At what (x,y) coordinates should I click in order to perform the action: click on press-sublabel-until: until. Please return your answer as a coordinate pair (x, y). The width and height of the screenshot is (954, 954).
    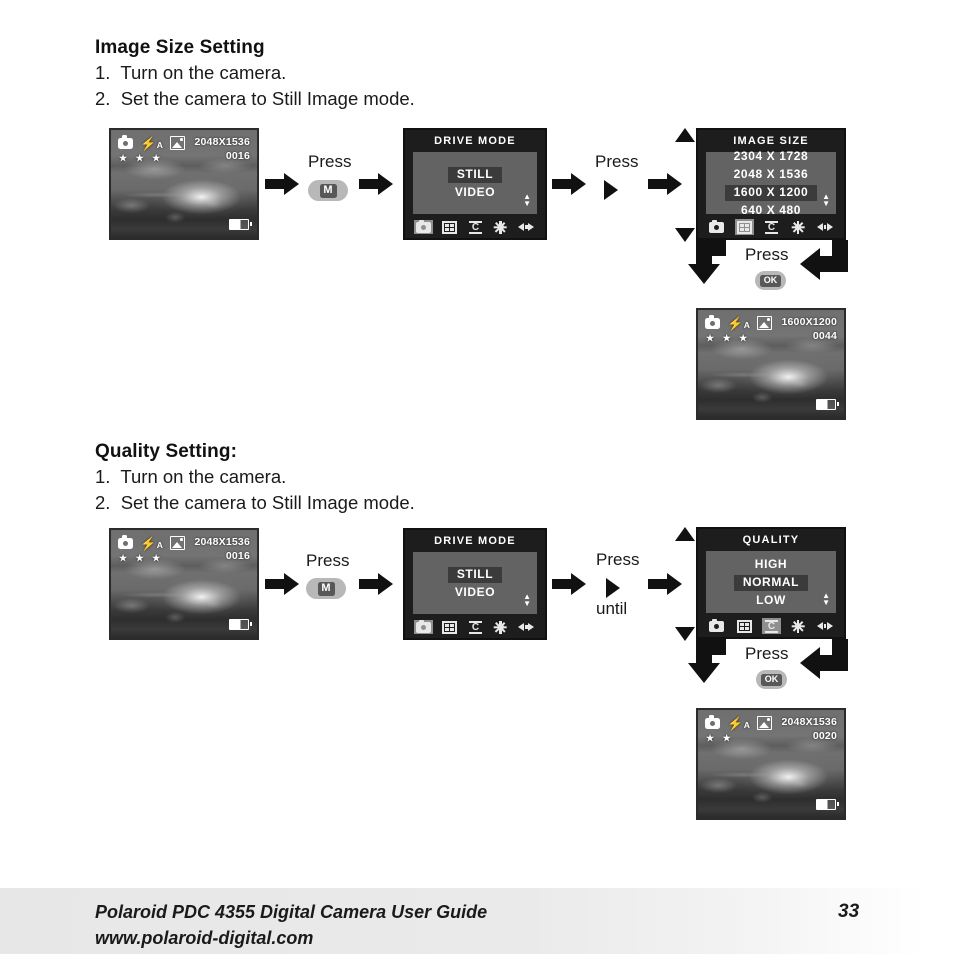
    Looking at the image, I should click on (612, 608).